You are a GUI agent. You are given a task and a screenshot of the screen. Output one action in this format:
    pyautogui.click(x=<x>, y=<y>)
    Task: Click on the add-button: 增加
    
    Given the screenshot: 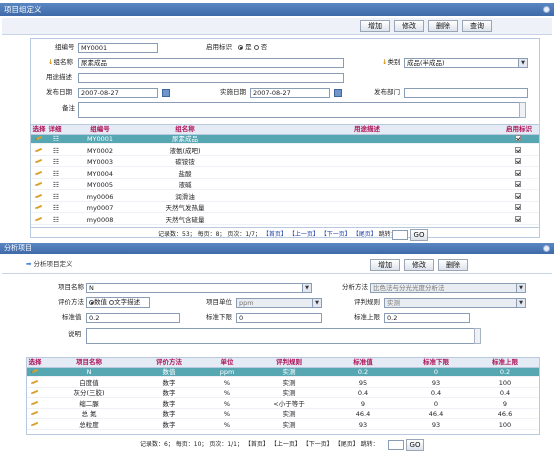 What is the action you would take?
    pyautogui.click(x=375, y=26)
    